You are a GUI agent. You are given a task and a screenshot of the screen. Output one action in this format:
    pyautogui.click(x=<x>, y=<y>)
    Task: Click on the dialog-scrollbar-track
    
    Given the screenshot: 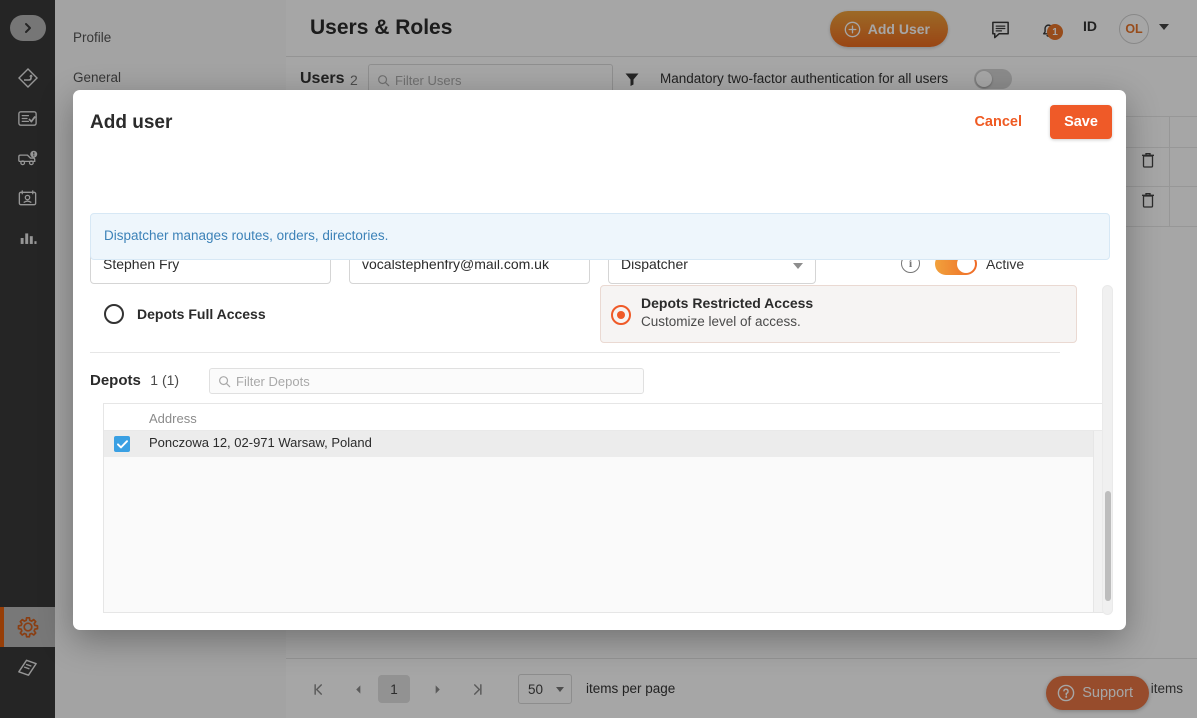 What is the action you would take?
    pyautogui.click(x=1107, y=450)
    